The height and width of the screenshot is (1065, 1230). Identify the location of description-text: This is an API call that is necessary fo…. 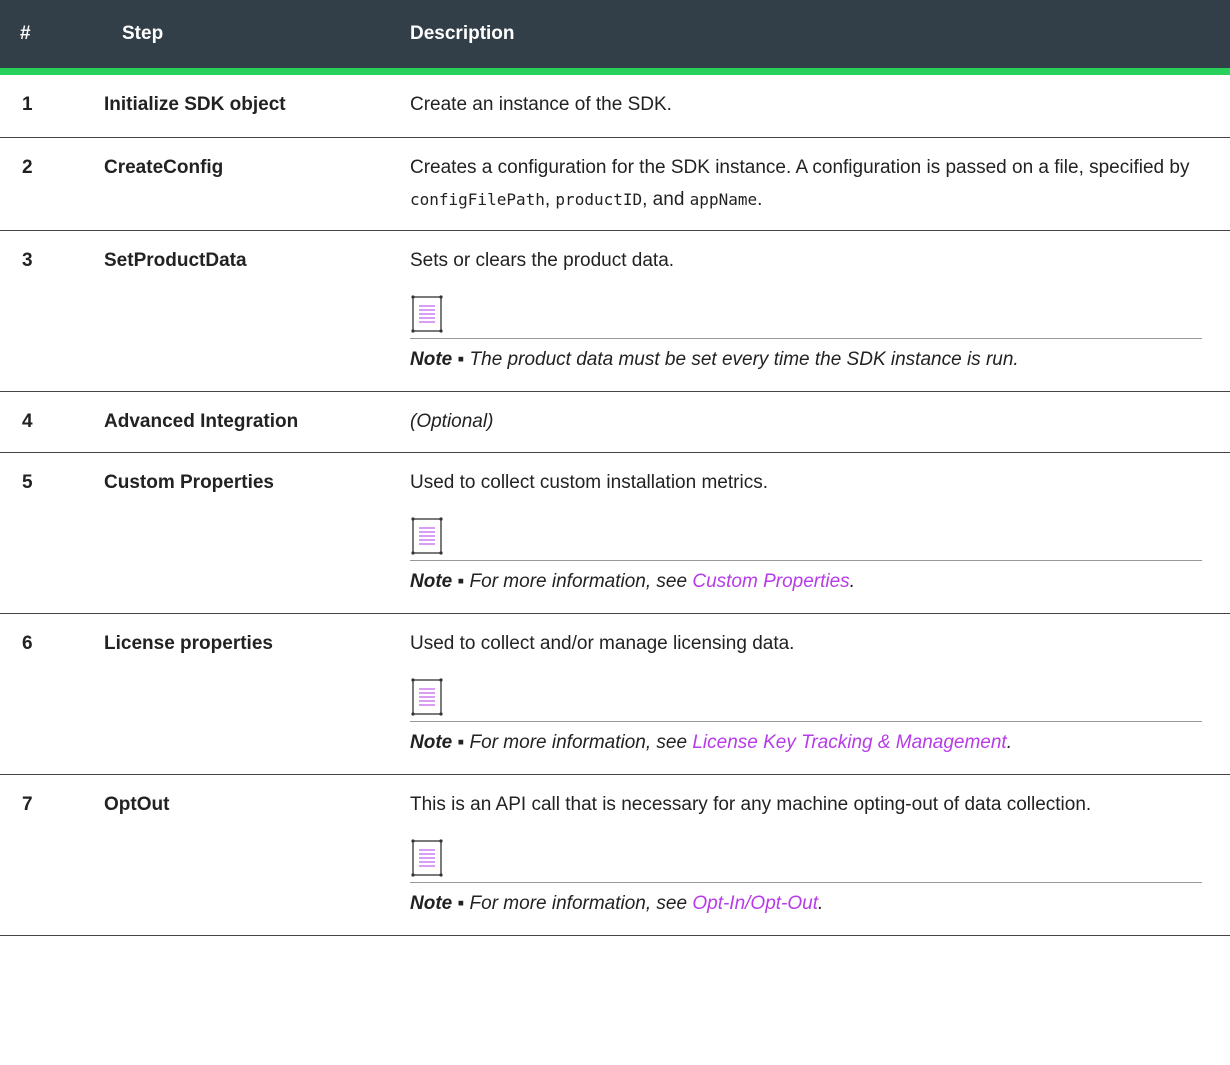
(751, 804).